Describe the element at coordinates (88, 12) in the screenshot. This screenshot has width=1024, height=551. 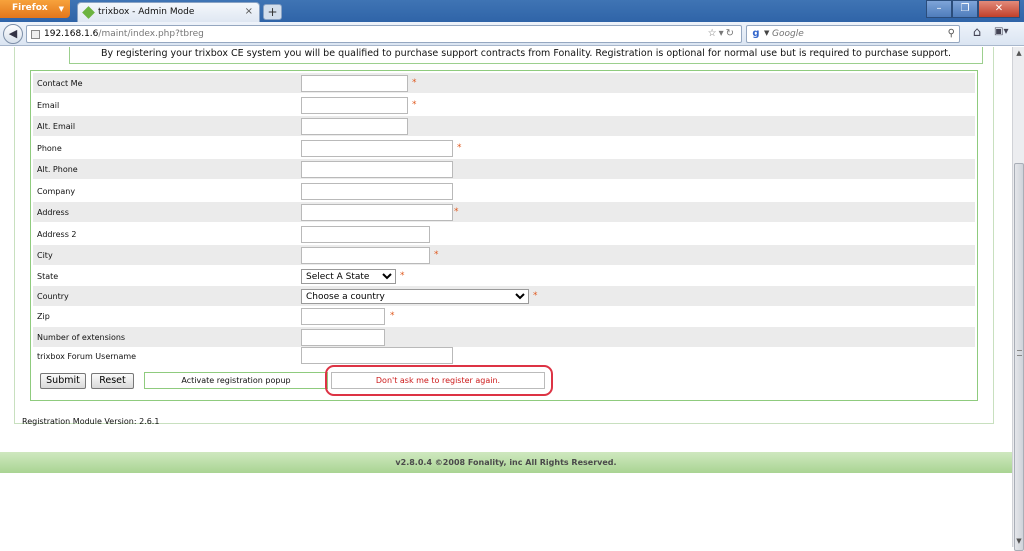
I see `trixbox-favicon-icon` at that location.